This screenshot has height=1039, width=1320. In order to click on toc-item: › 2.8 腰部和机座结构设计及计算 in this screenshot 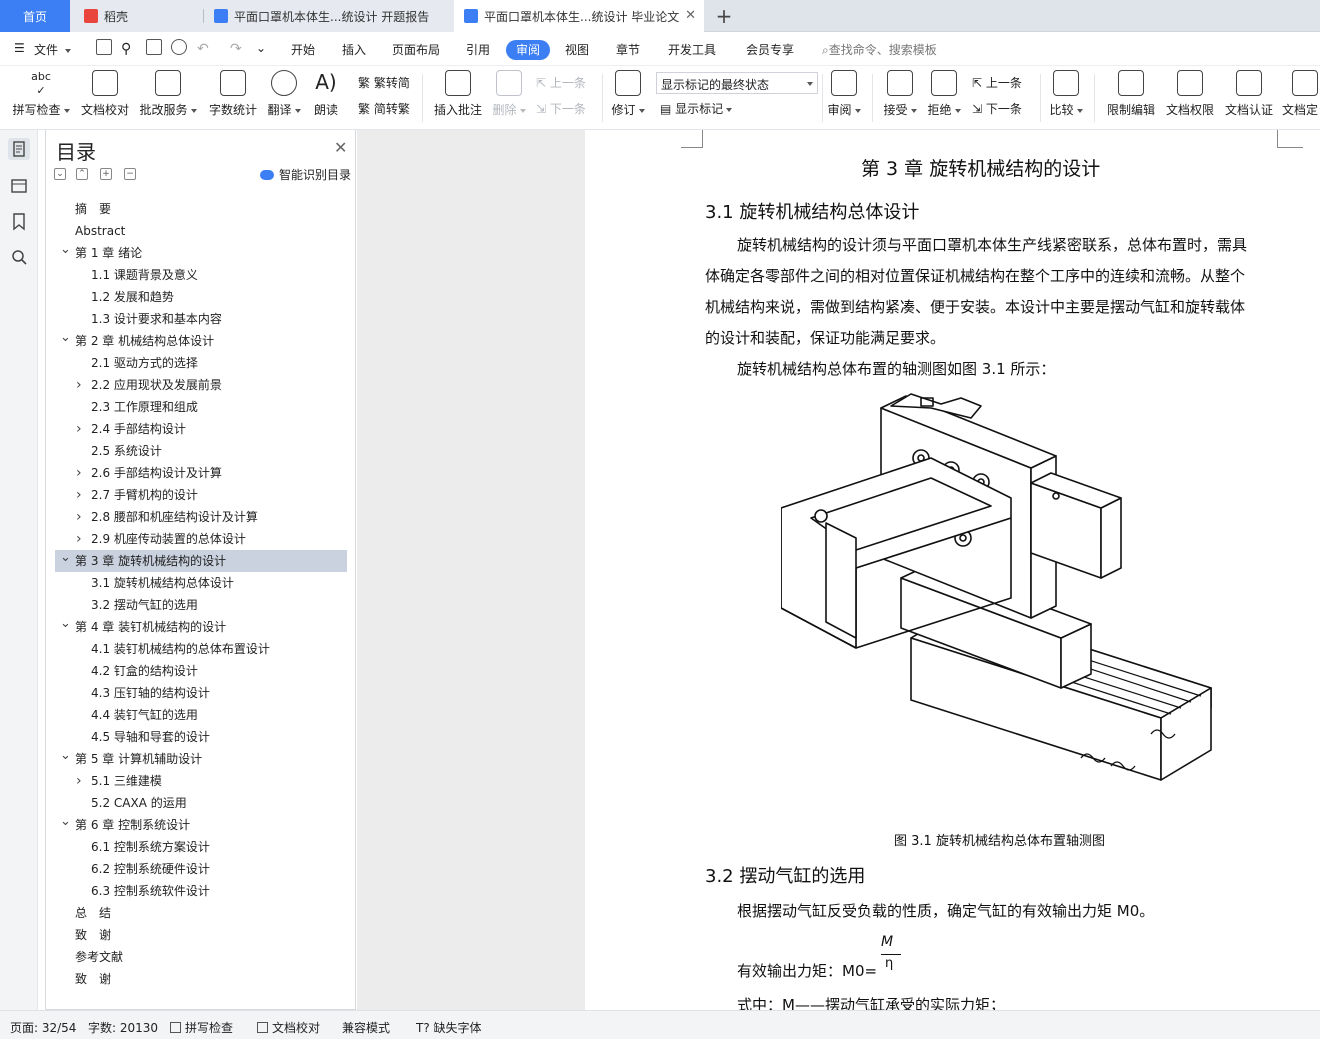, I will do `click(196, 517)`.